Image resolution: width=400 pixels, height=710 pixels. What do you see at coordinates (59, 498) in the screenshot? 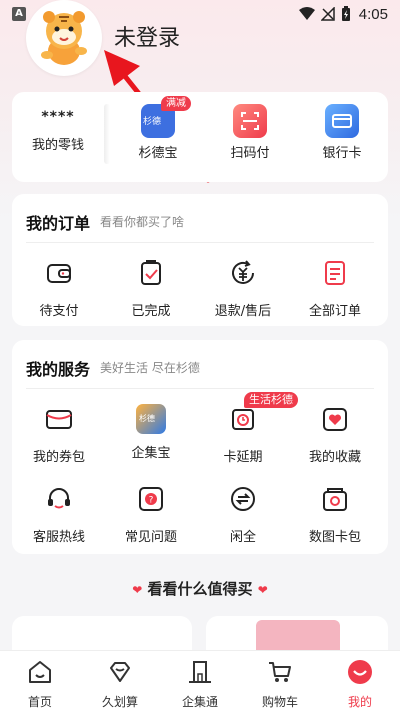
I see `headset-icon` at bounding box center [59, 498].